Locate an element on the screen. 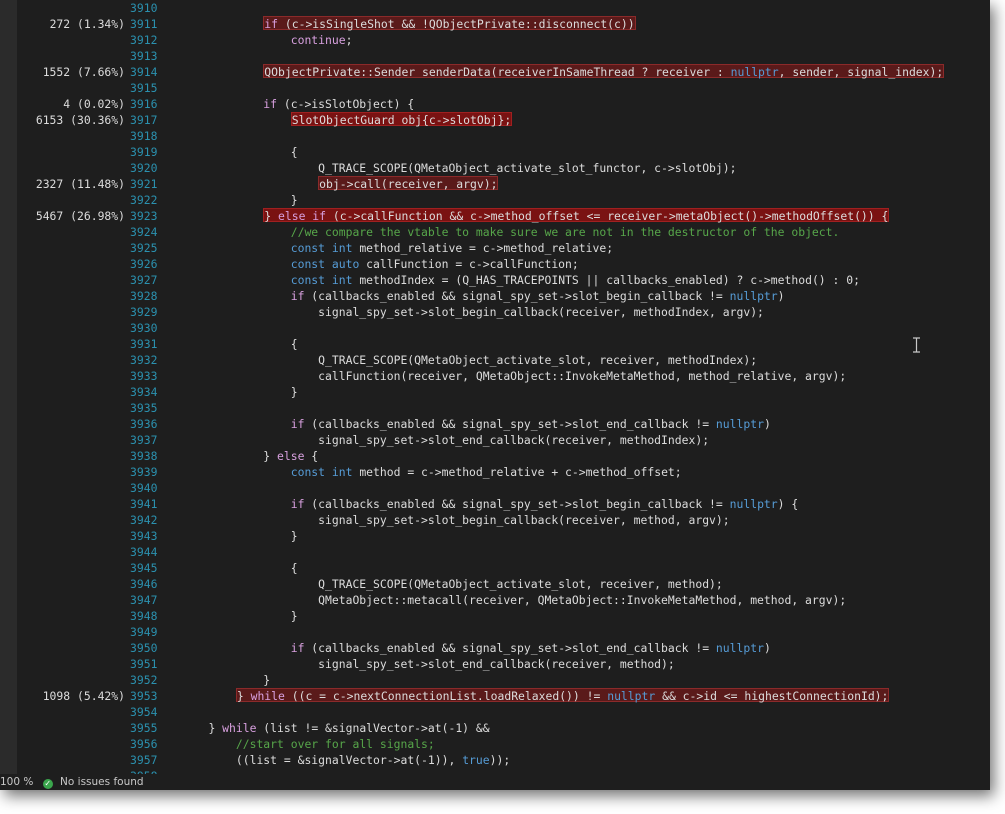 This screenshot has width=1005, height=814. code-tokens: ((list = &signalVector->at(-1)), true)); is located at coordinates (373, 760).